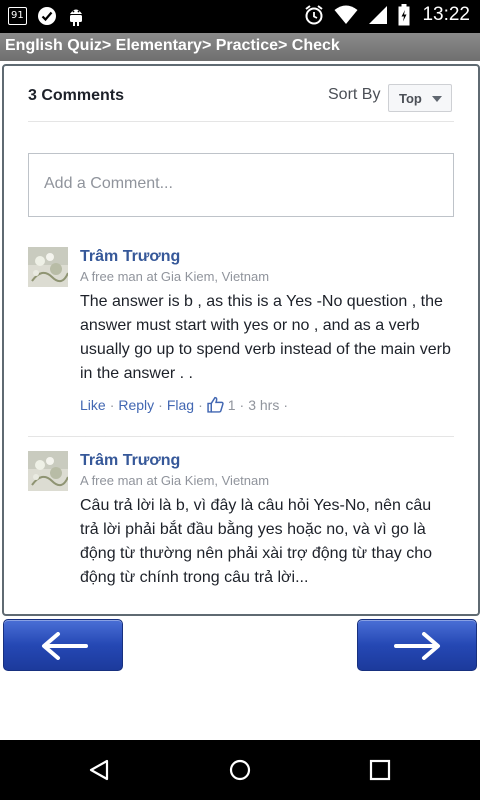 This screenshot has height=800, width=480. Describe the element at coordinates (136, 405) in the screenshot. I see `reply-link: Reply` at that location.